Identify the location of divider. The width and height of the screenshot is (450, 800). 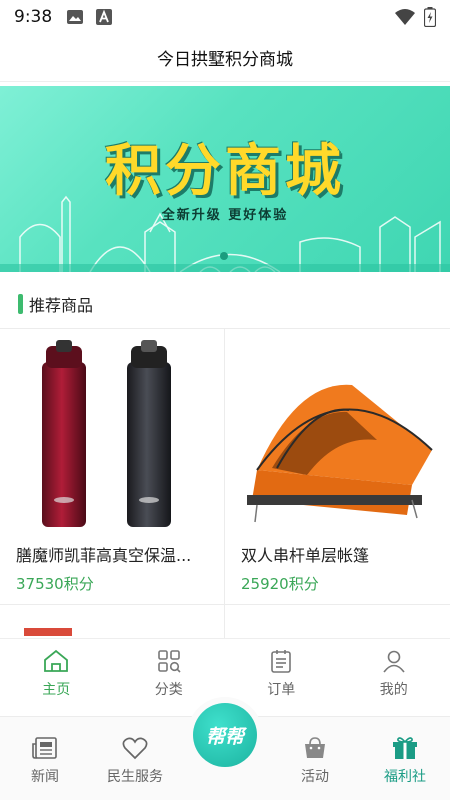
(225, 328).